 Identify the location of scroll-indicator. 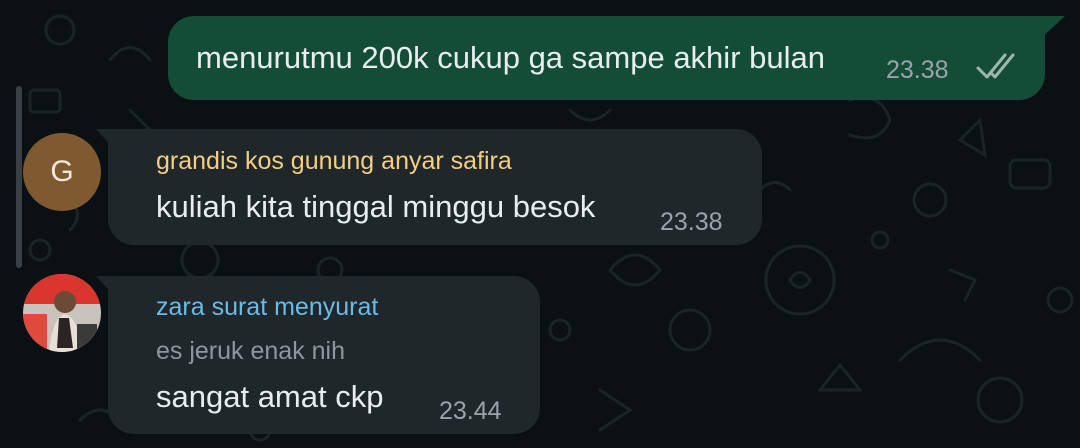
(19, 177).